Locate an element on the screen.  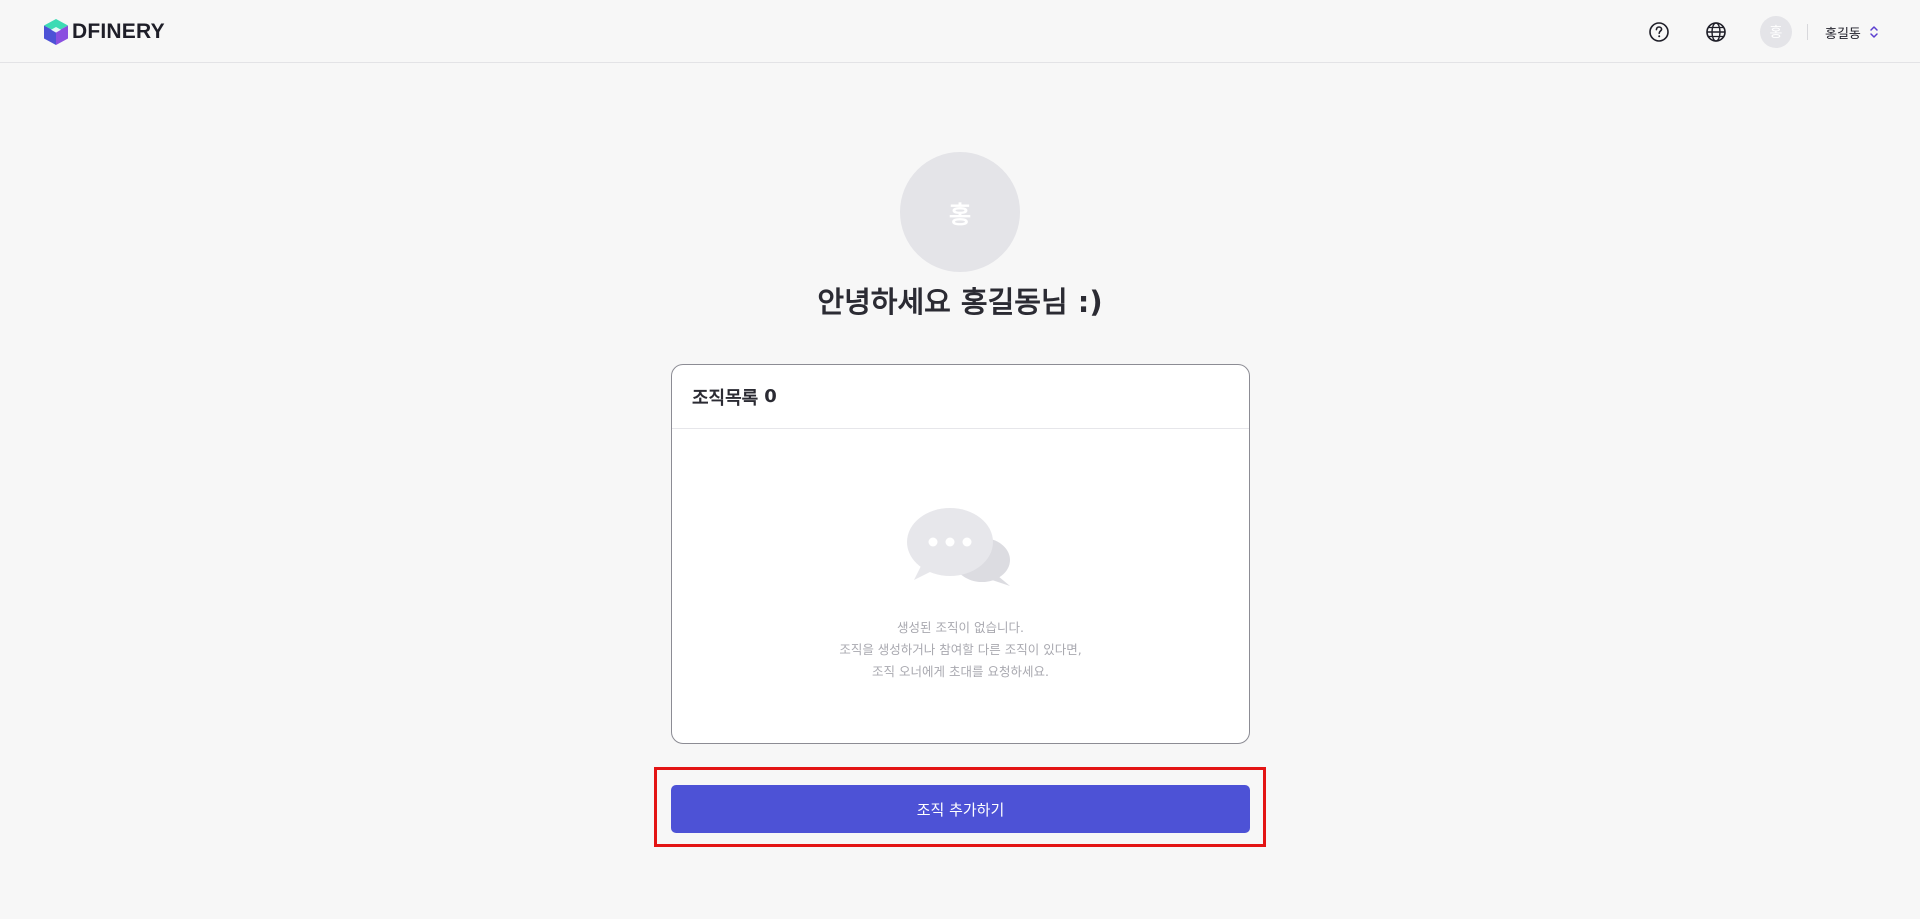
user-menu-toggle: 홍길동 is located at coordinates (1852, 32).